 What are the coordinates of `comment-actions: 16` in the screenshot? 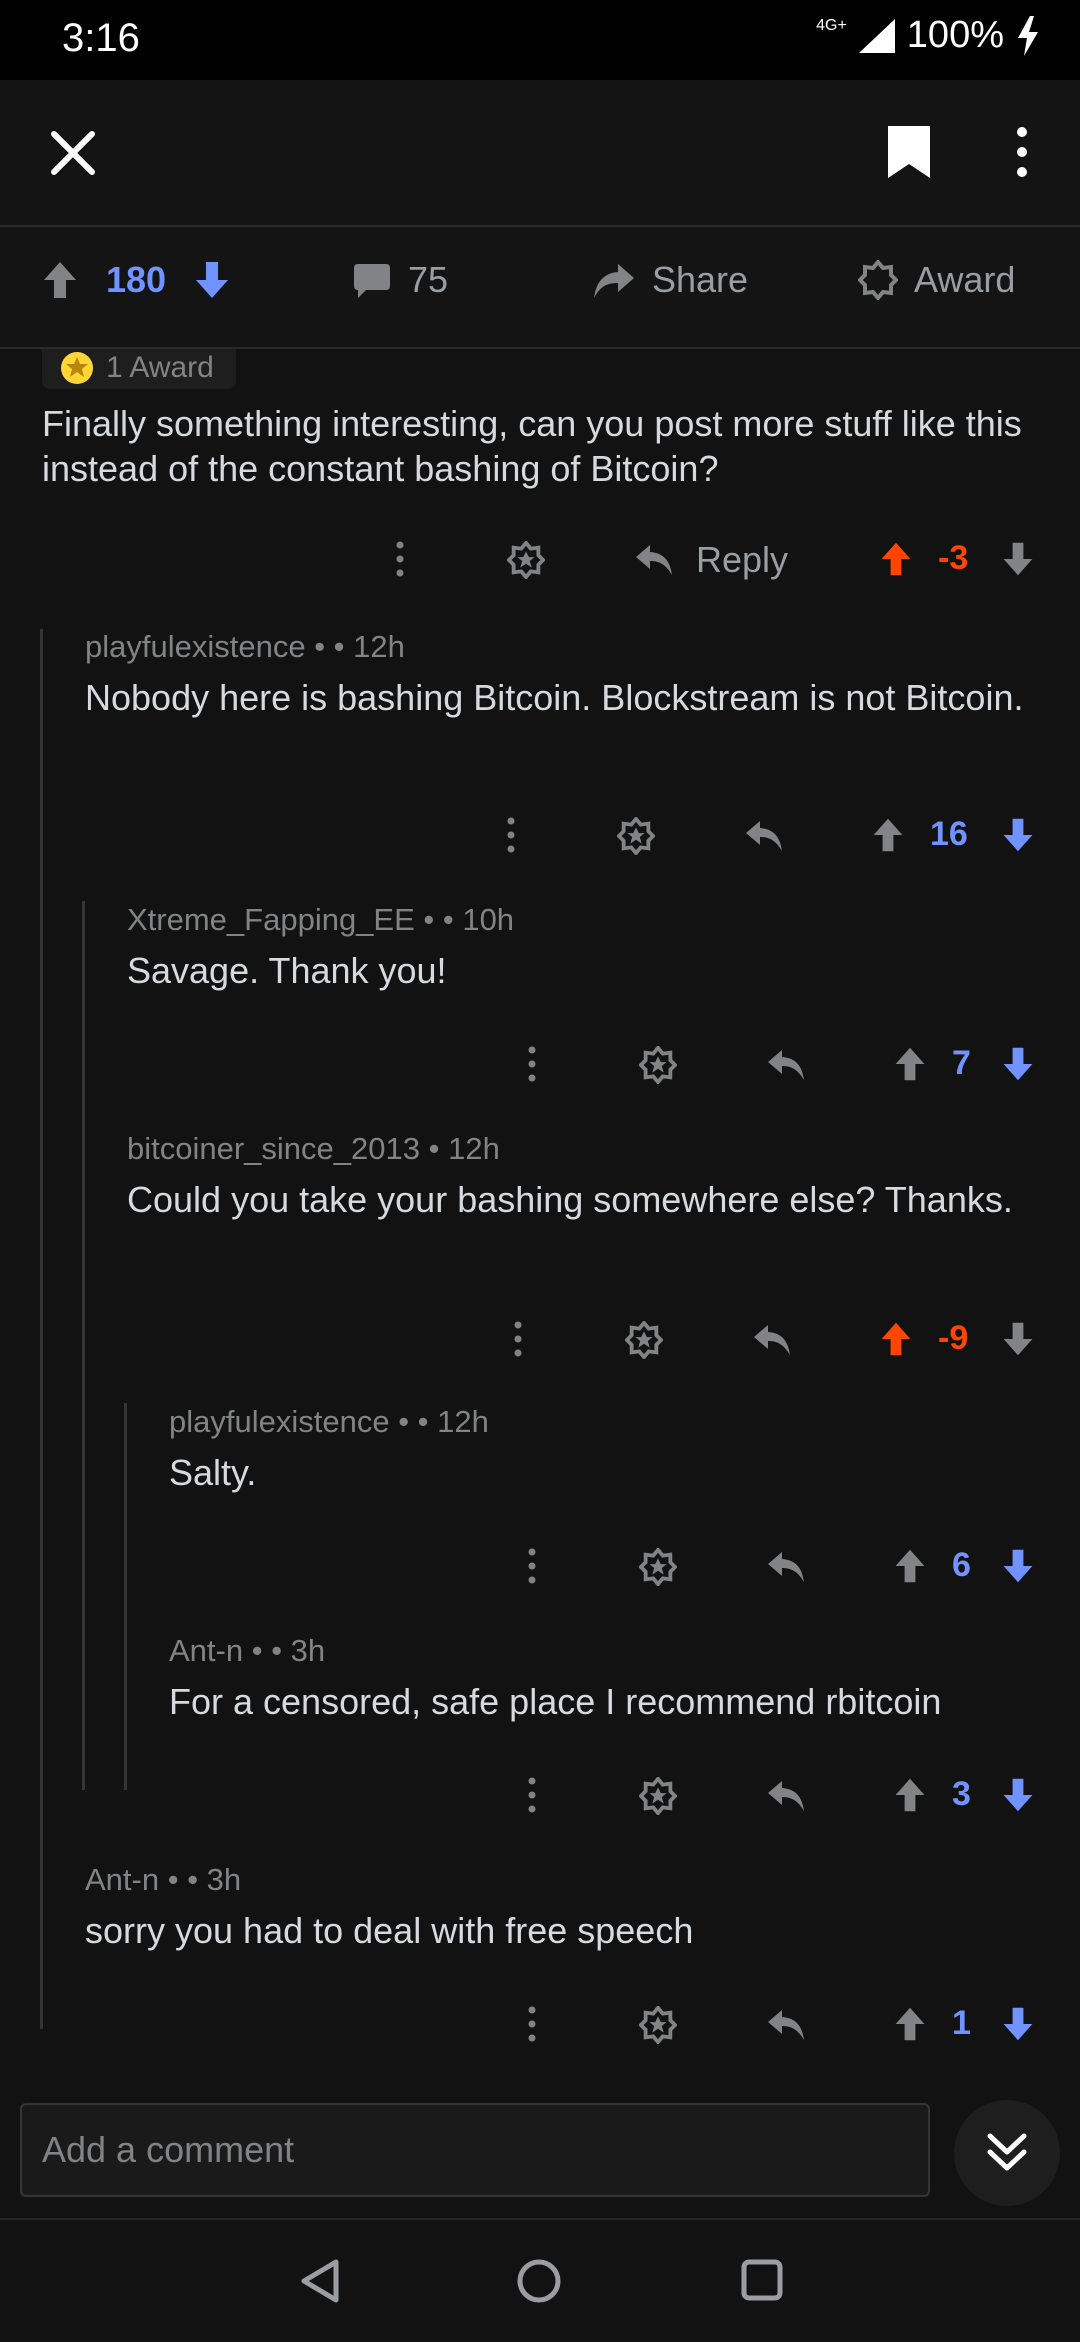 It's located at (540, 835).